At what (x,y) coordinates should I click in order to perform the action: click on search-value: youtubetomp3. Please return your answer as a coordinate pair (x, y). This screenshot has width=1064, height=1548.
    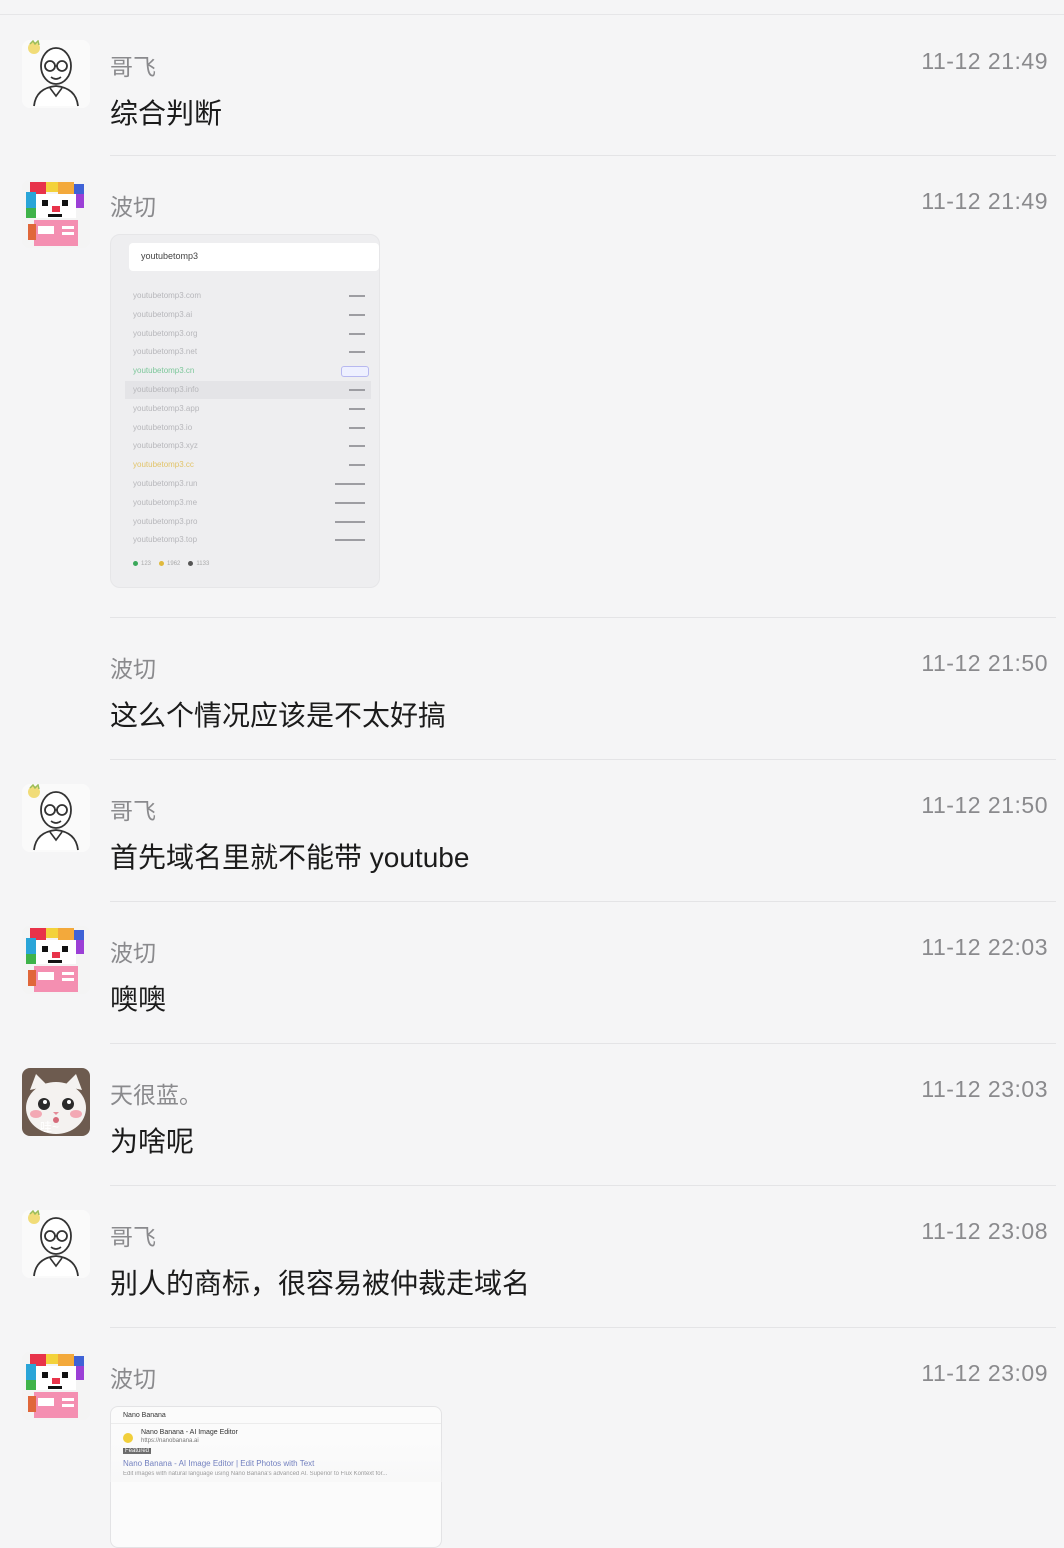
    Looking at the image, I should click on (170, 256).